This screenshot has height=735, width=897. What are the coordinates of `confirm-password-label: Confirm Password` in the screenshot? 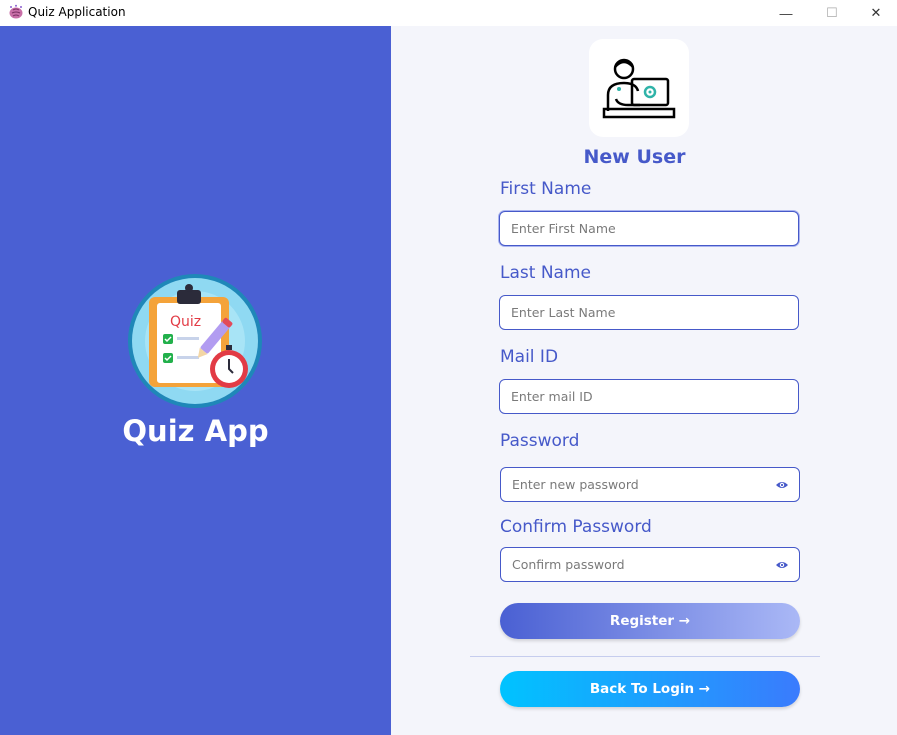 It's located at (576, 527).